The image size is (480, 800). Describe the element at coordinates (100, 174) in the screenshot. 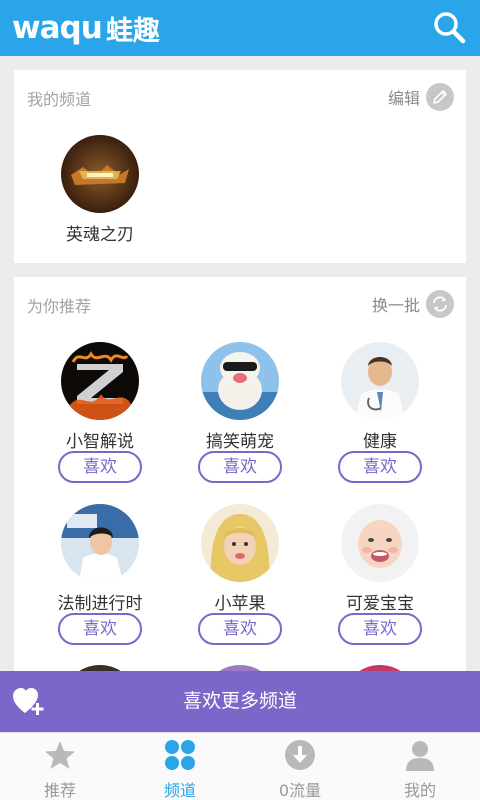

I see `channel-avatar-yinghun` at that location.